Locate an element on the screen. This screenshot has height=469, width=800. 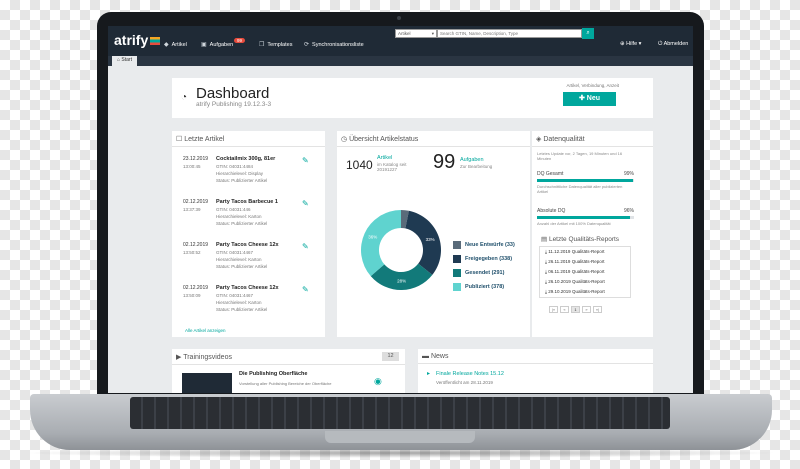
tasks-label: Aufgaben is located at coordinates (472, 160).